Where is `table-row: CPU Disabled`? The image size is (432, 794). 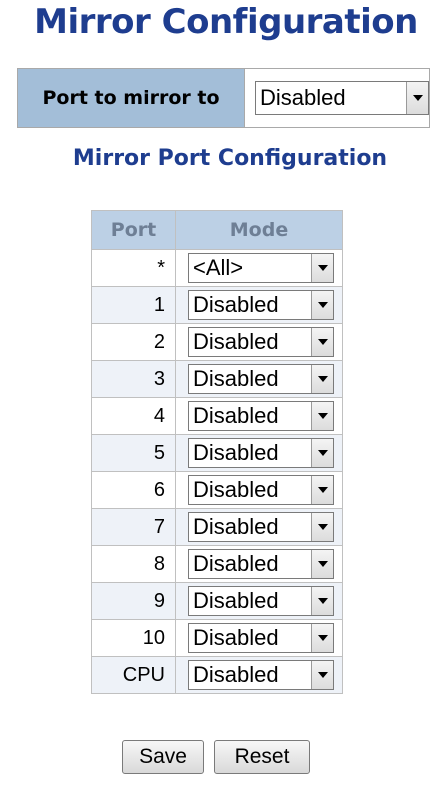
table-row: CPU Disabled is located at coordinates (217, 675).